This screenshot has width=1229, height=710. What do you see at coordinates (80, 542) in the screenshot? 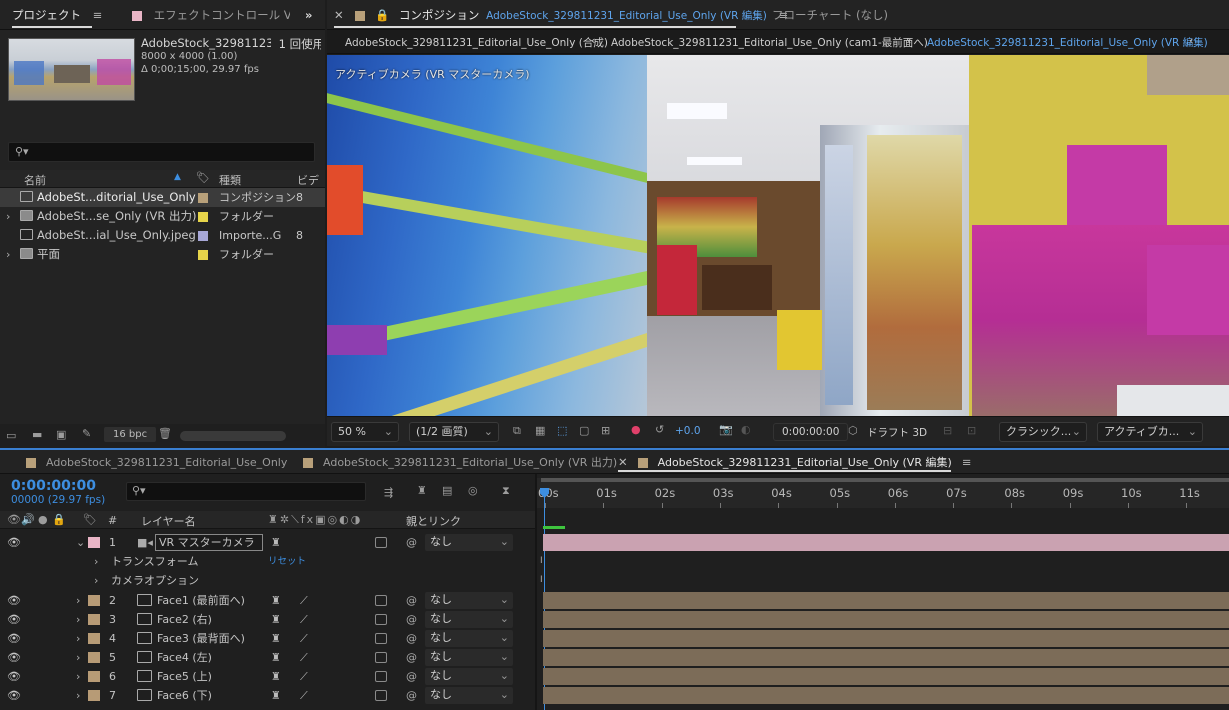
I see `expand-chevron-icon: ⌄` at bounding box center [80, 542].